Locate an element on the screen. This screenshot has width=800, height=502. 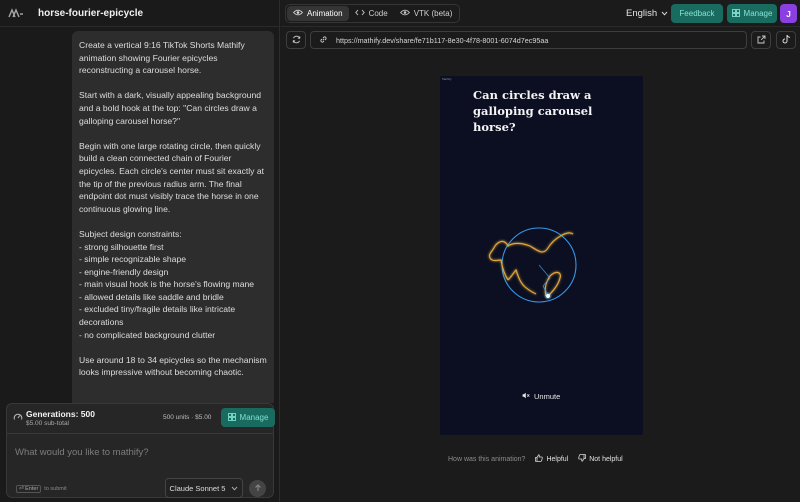
manage-label: Manage is located at coordinates (758, 13).